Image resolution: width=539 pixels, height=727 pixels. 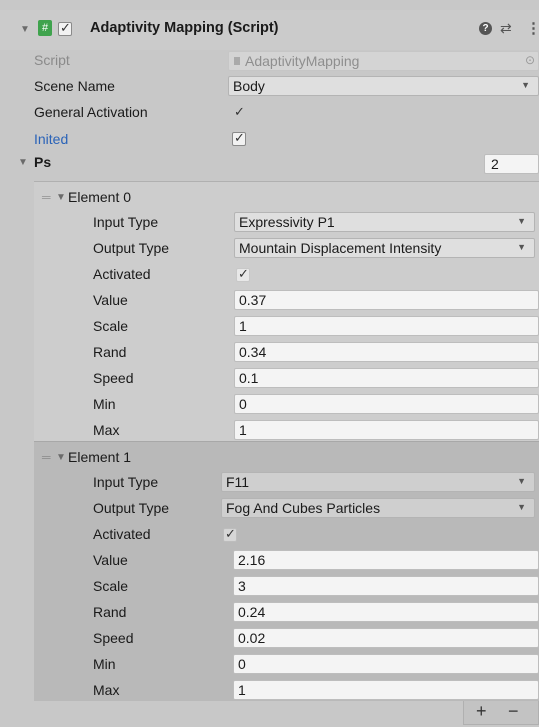 What do you see at coordinates (25, 29) in the screenshot?
I see `foldout-arrow-icon: ▼` at bounding box center [25, 29].